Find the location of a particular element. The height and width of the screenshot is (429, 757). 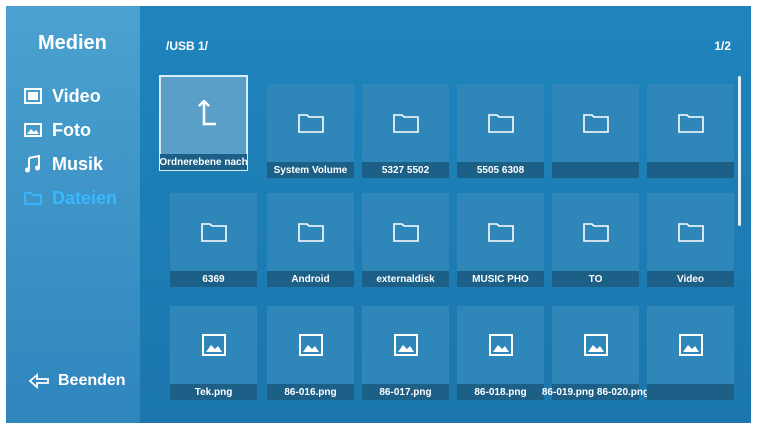

image-tile: 86-017.png is located at coordinates (405, 353).